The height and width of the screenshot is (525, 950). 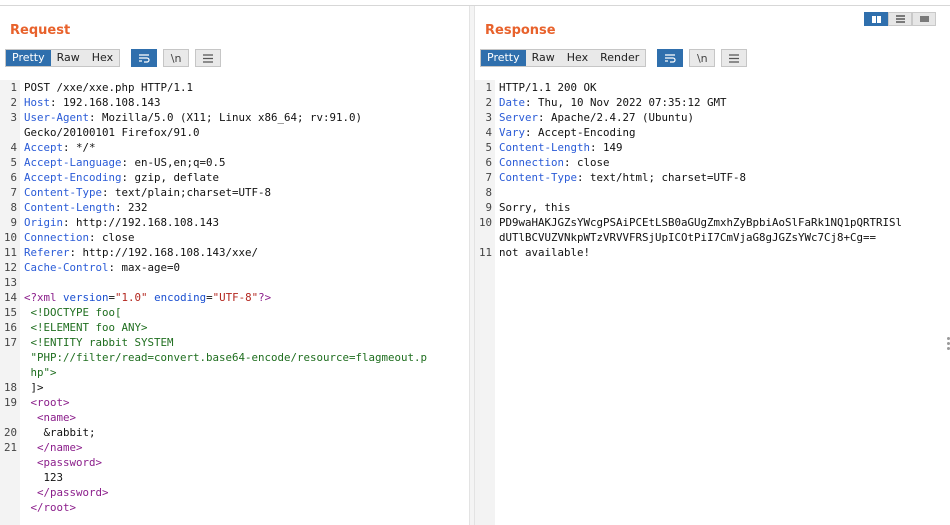 I want to click on line-content: Referer: http://192.168.108.143/xxe/, so click(x=141, y=252).